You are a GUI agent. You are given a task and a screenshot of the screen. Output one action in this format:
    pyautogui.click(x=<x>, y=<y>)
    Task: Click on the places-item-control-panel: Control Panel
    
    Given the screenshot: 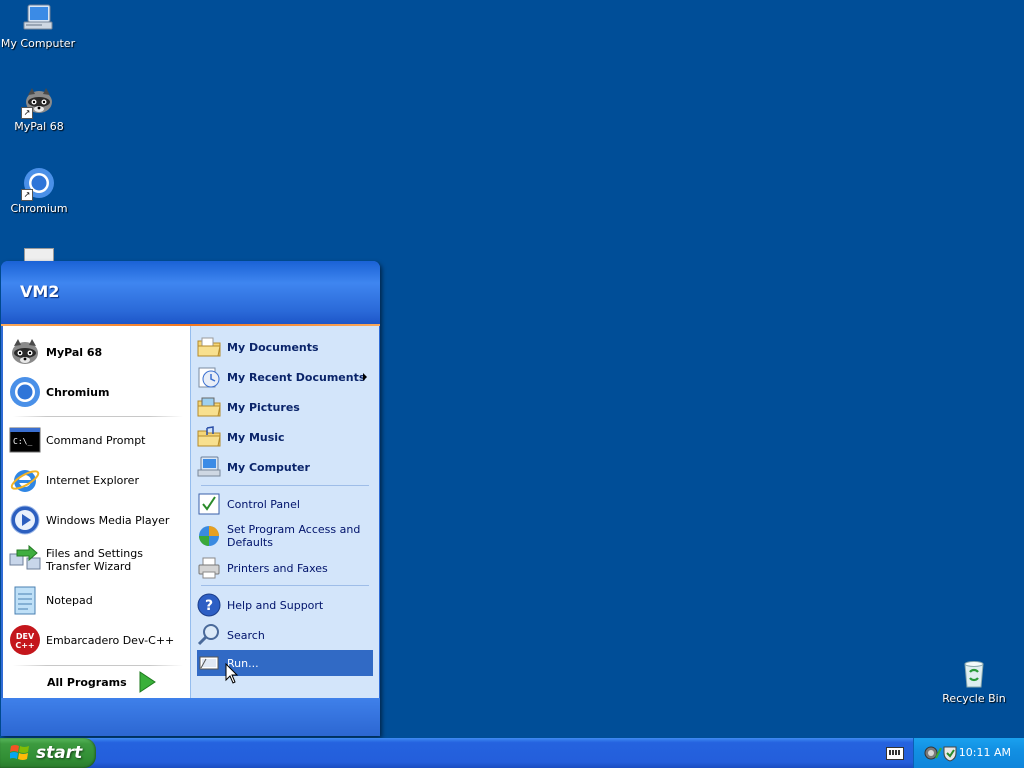 What is the action you would take?
    pyautogui.click(x=285, y=504)
    